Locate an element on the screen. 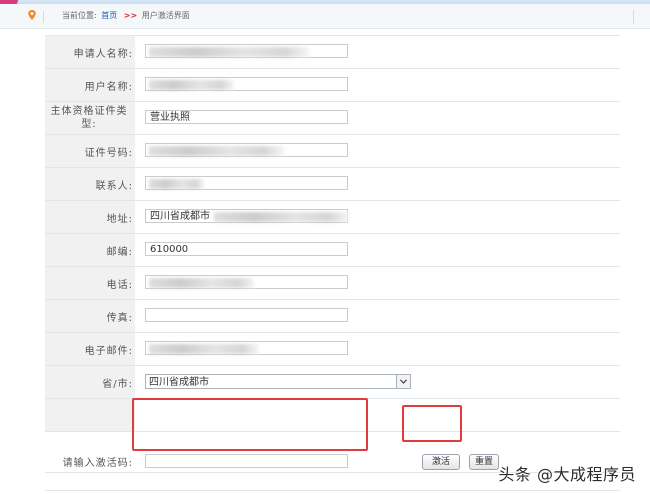 Image resolution: width=650 pixels, height=494 pixels. form-row-email: 电子邮件: is located at coordinates (332, 349).